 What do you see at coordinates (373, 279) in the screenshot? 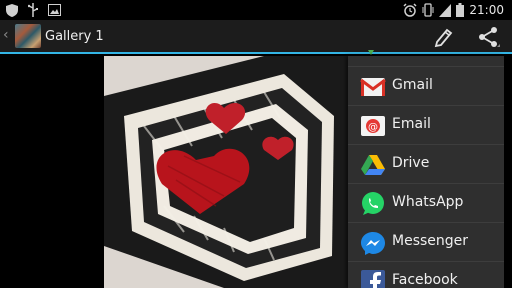
I see `facebook-icon` at bounding box center [373, 279].